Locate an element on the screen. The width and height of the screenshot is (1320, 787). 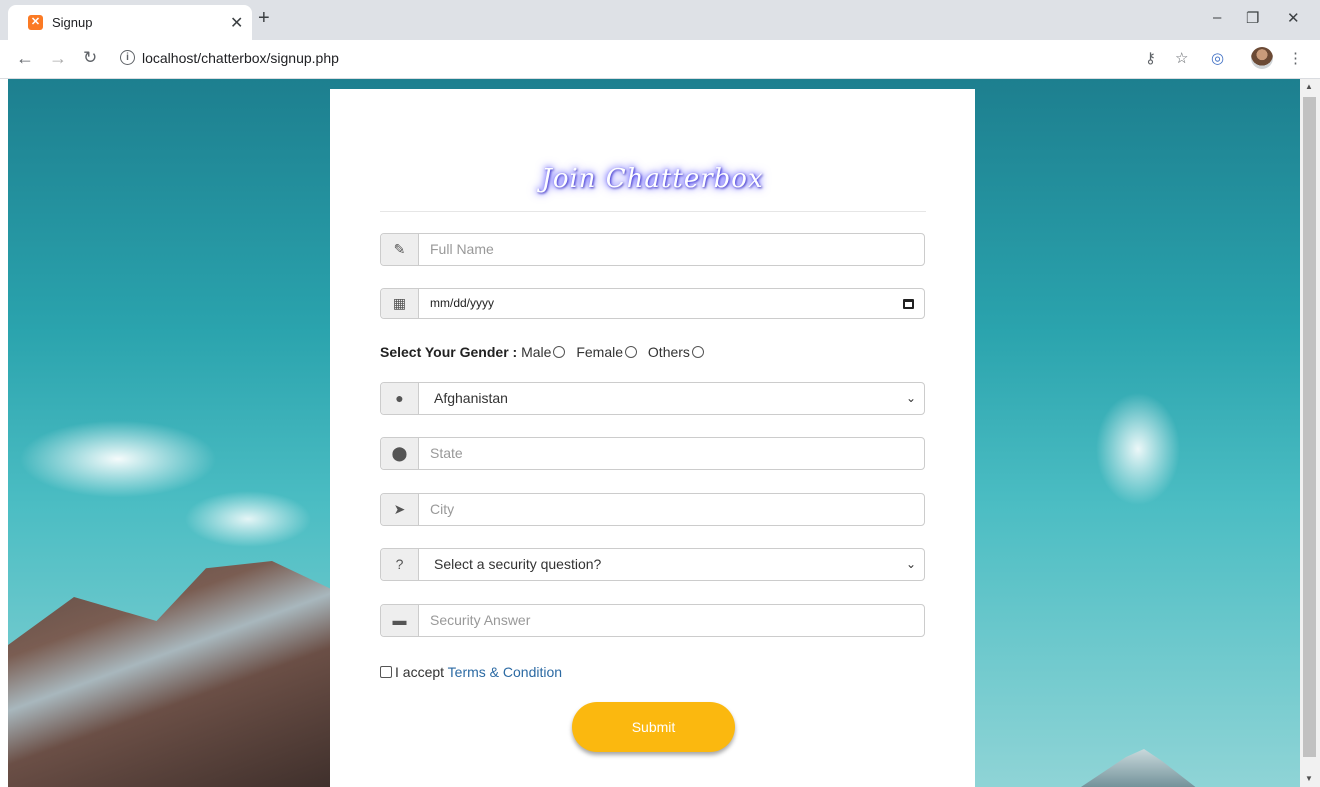
xampp-favicon-icon: ✕ is located at coordinates (35, 22).